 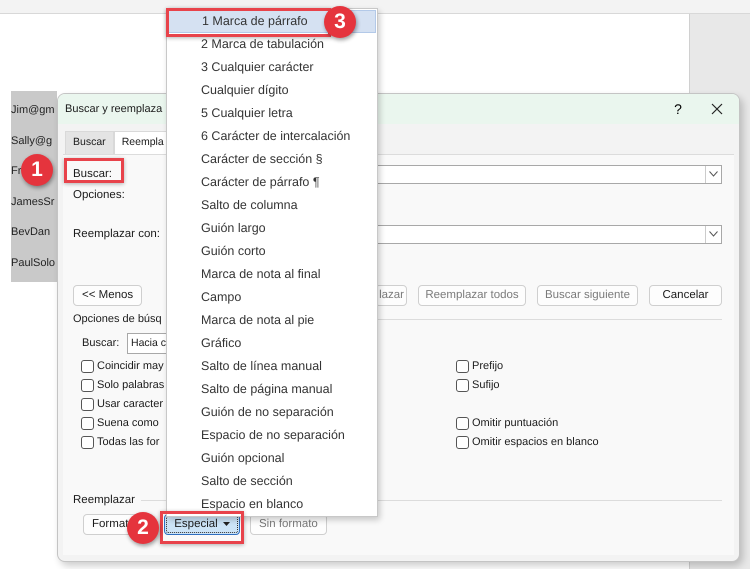 What do you see at coordinates (107, 295) in the screenshot?
I see `less-button: << Menos` at bounding box center [107, 295].